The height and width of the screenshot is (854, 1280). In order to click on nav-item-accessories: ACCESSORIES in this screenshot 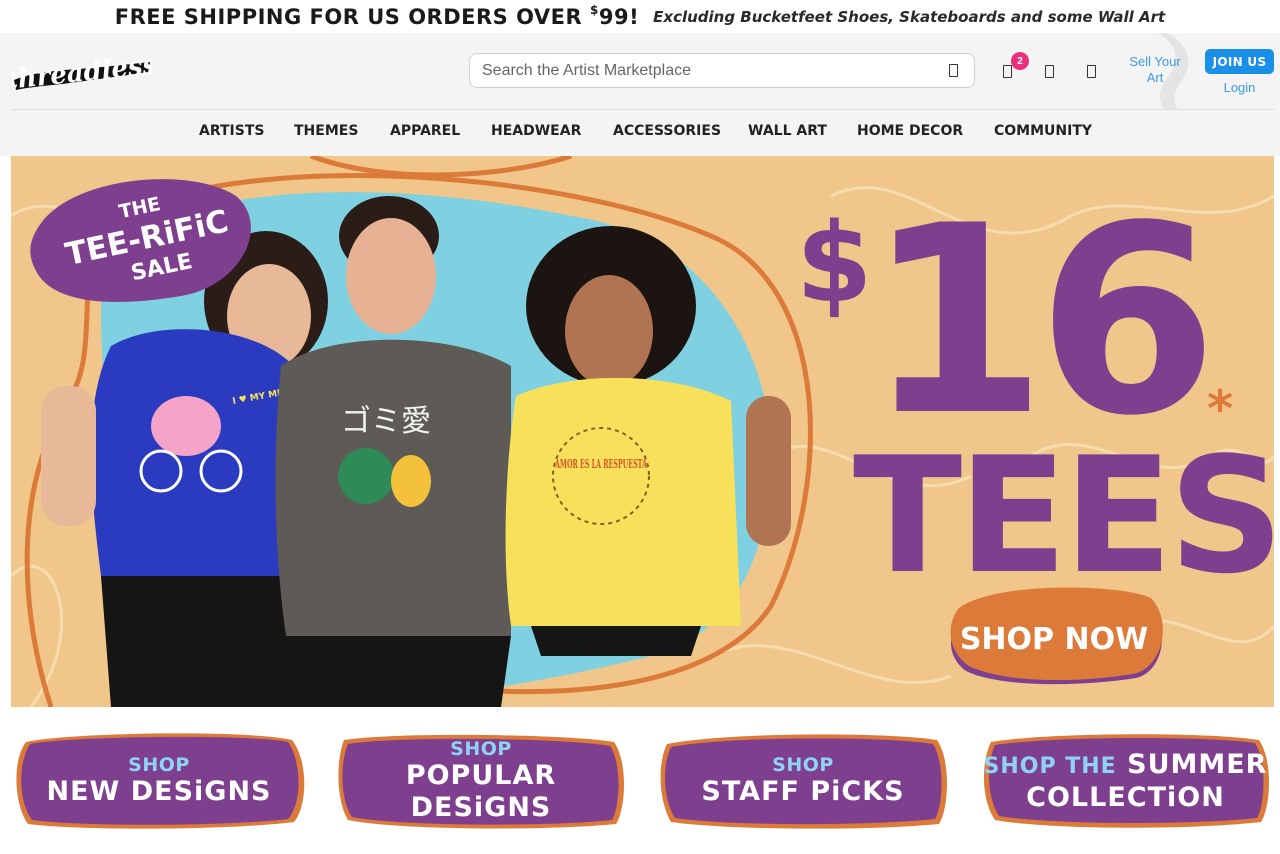, I will do `click(667, 131)`.